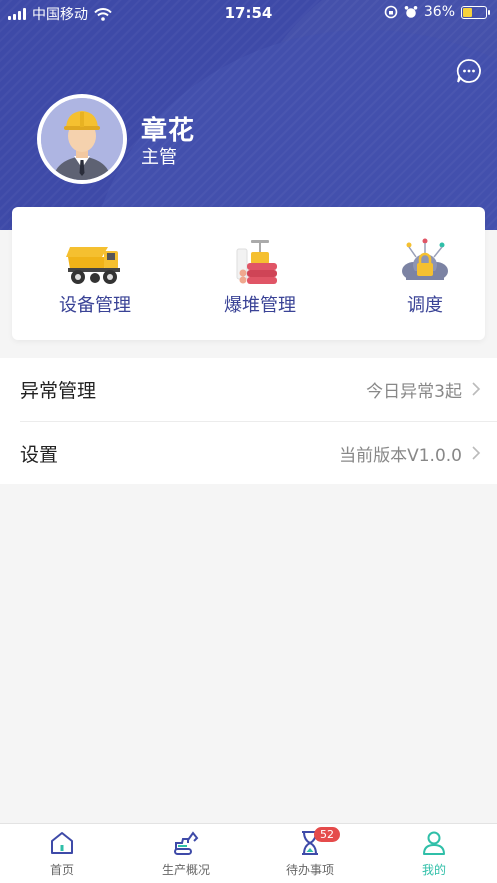  What do you see at coordinates (434, 843) in the screenshot?
I see `person-icon` at bounding box center [434, 843].